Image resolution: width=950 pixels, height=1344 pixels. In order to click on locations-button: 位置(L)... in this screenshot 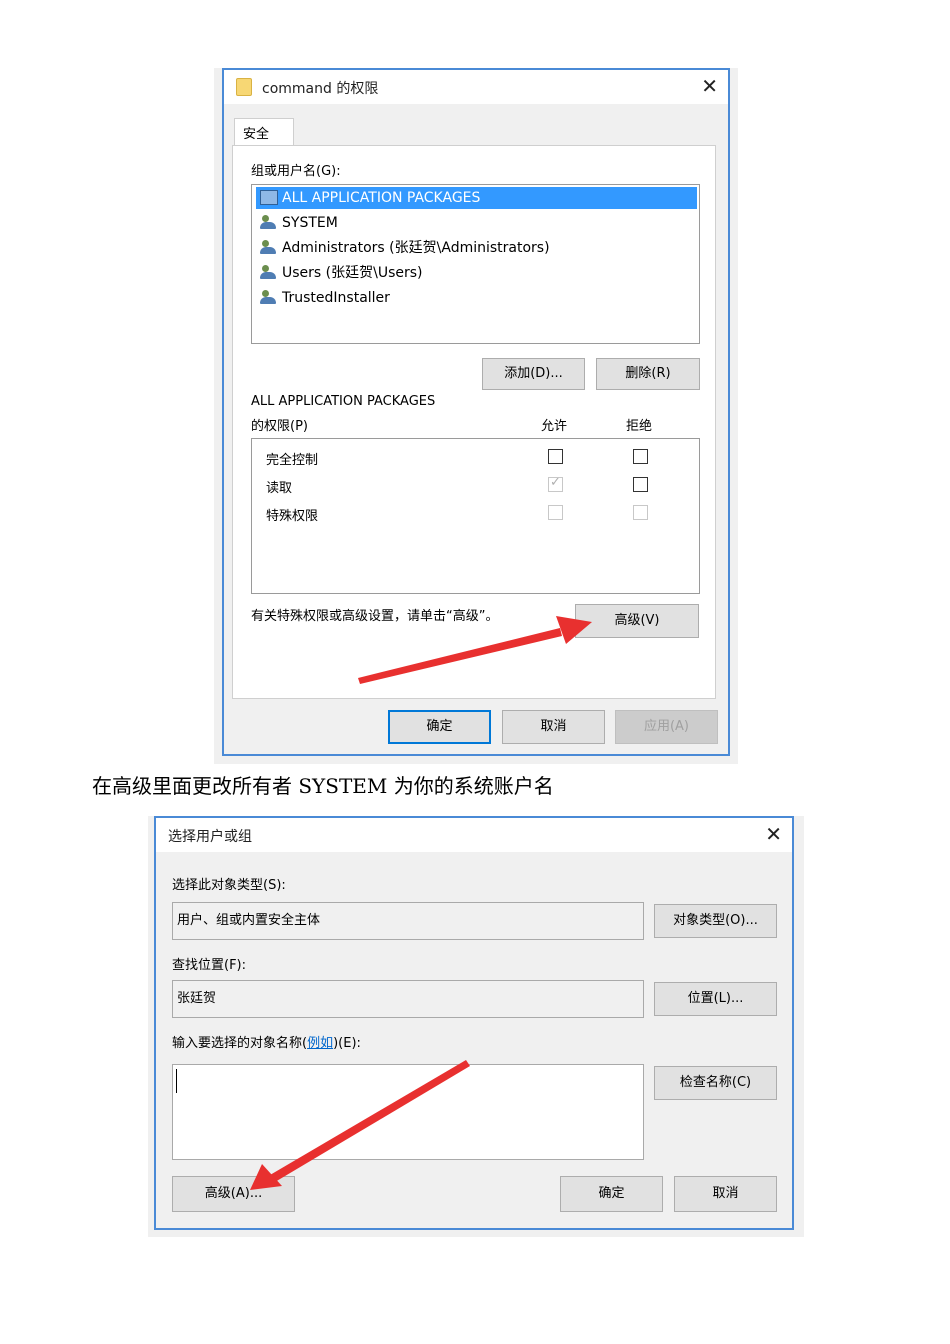, I will do `click(715, 999)`.